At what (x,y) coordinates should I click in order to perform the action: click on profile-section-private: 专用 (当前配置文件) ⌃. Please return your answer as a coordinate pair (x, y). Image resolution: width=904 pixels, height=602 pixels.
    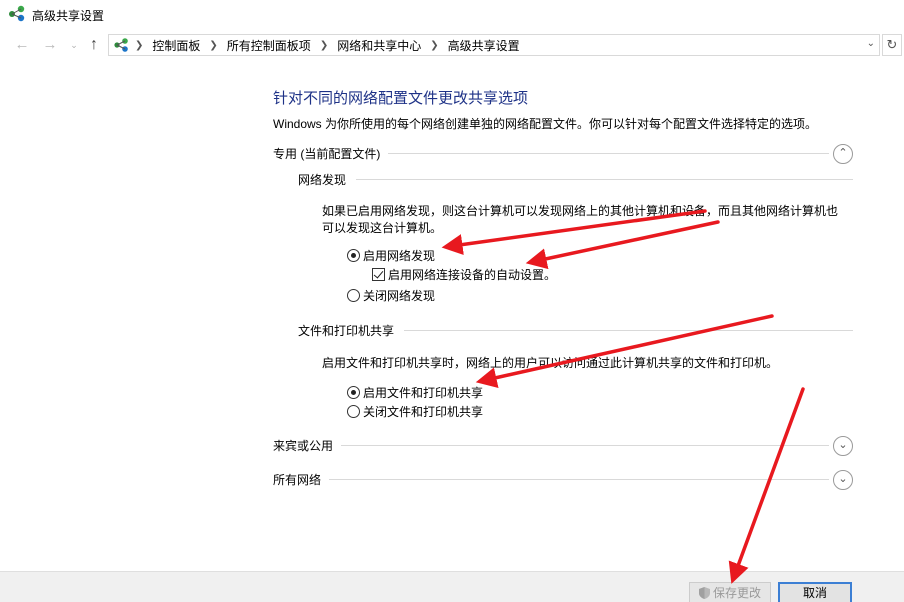
    Looking at the image, I should click on (563, 154).